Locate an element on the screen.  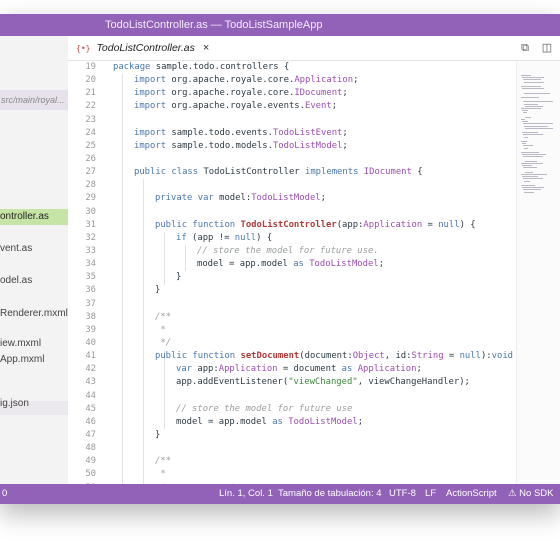
line-number: 41 is located at coordinates (90, 356).